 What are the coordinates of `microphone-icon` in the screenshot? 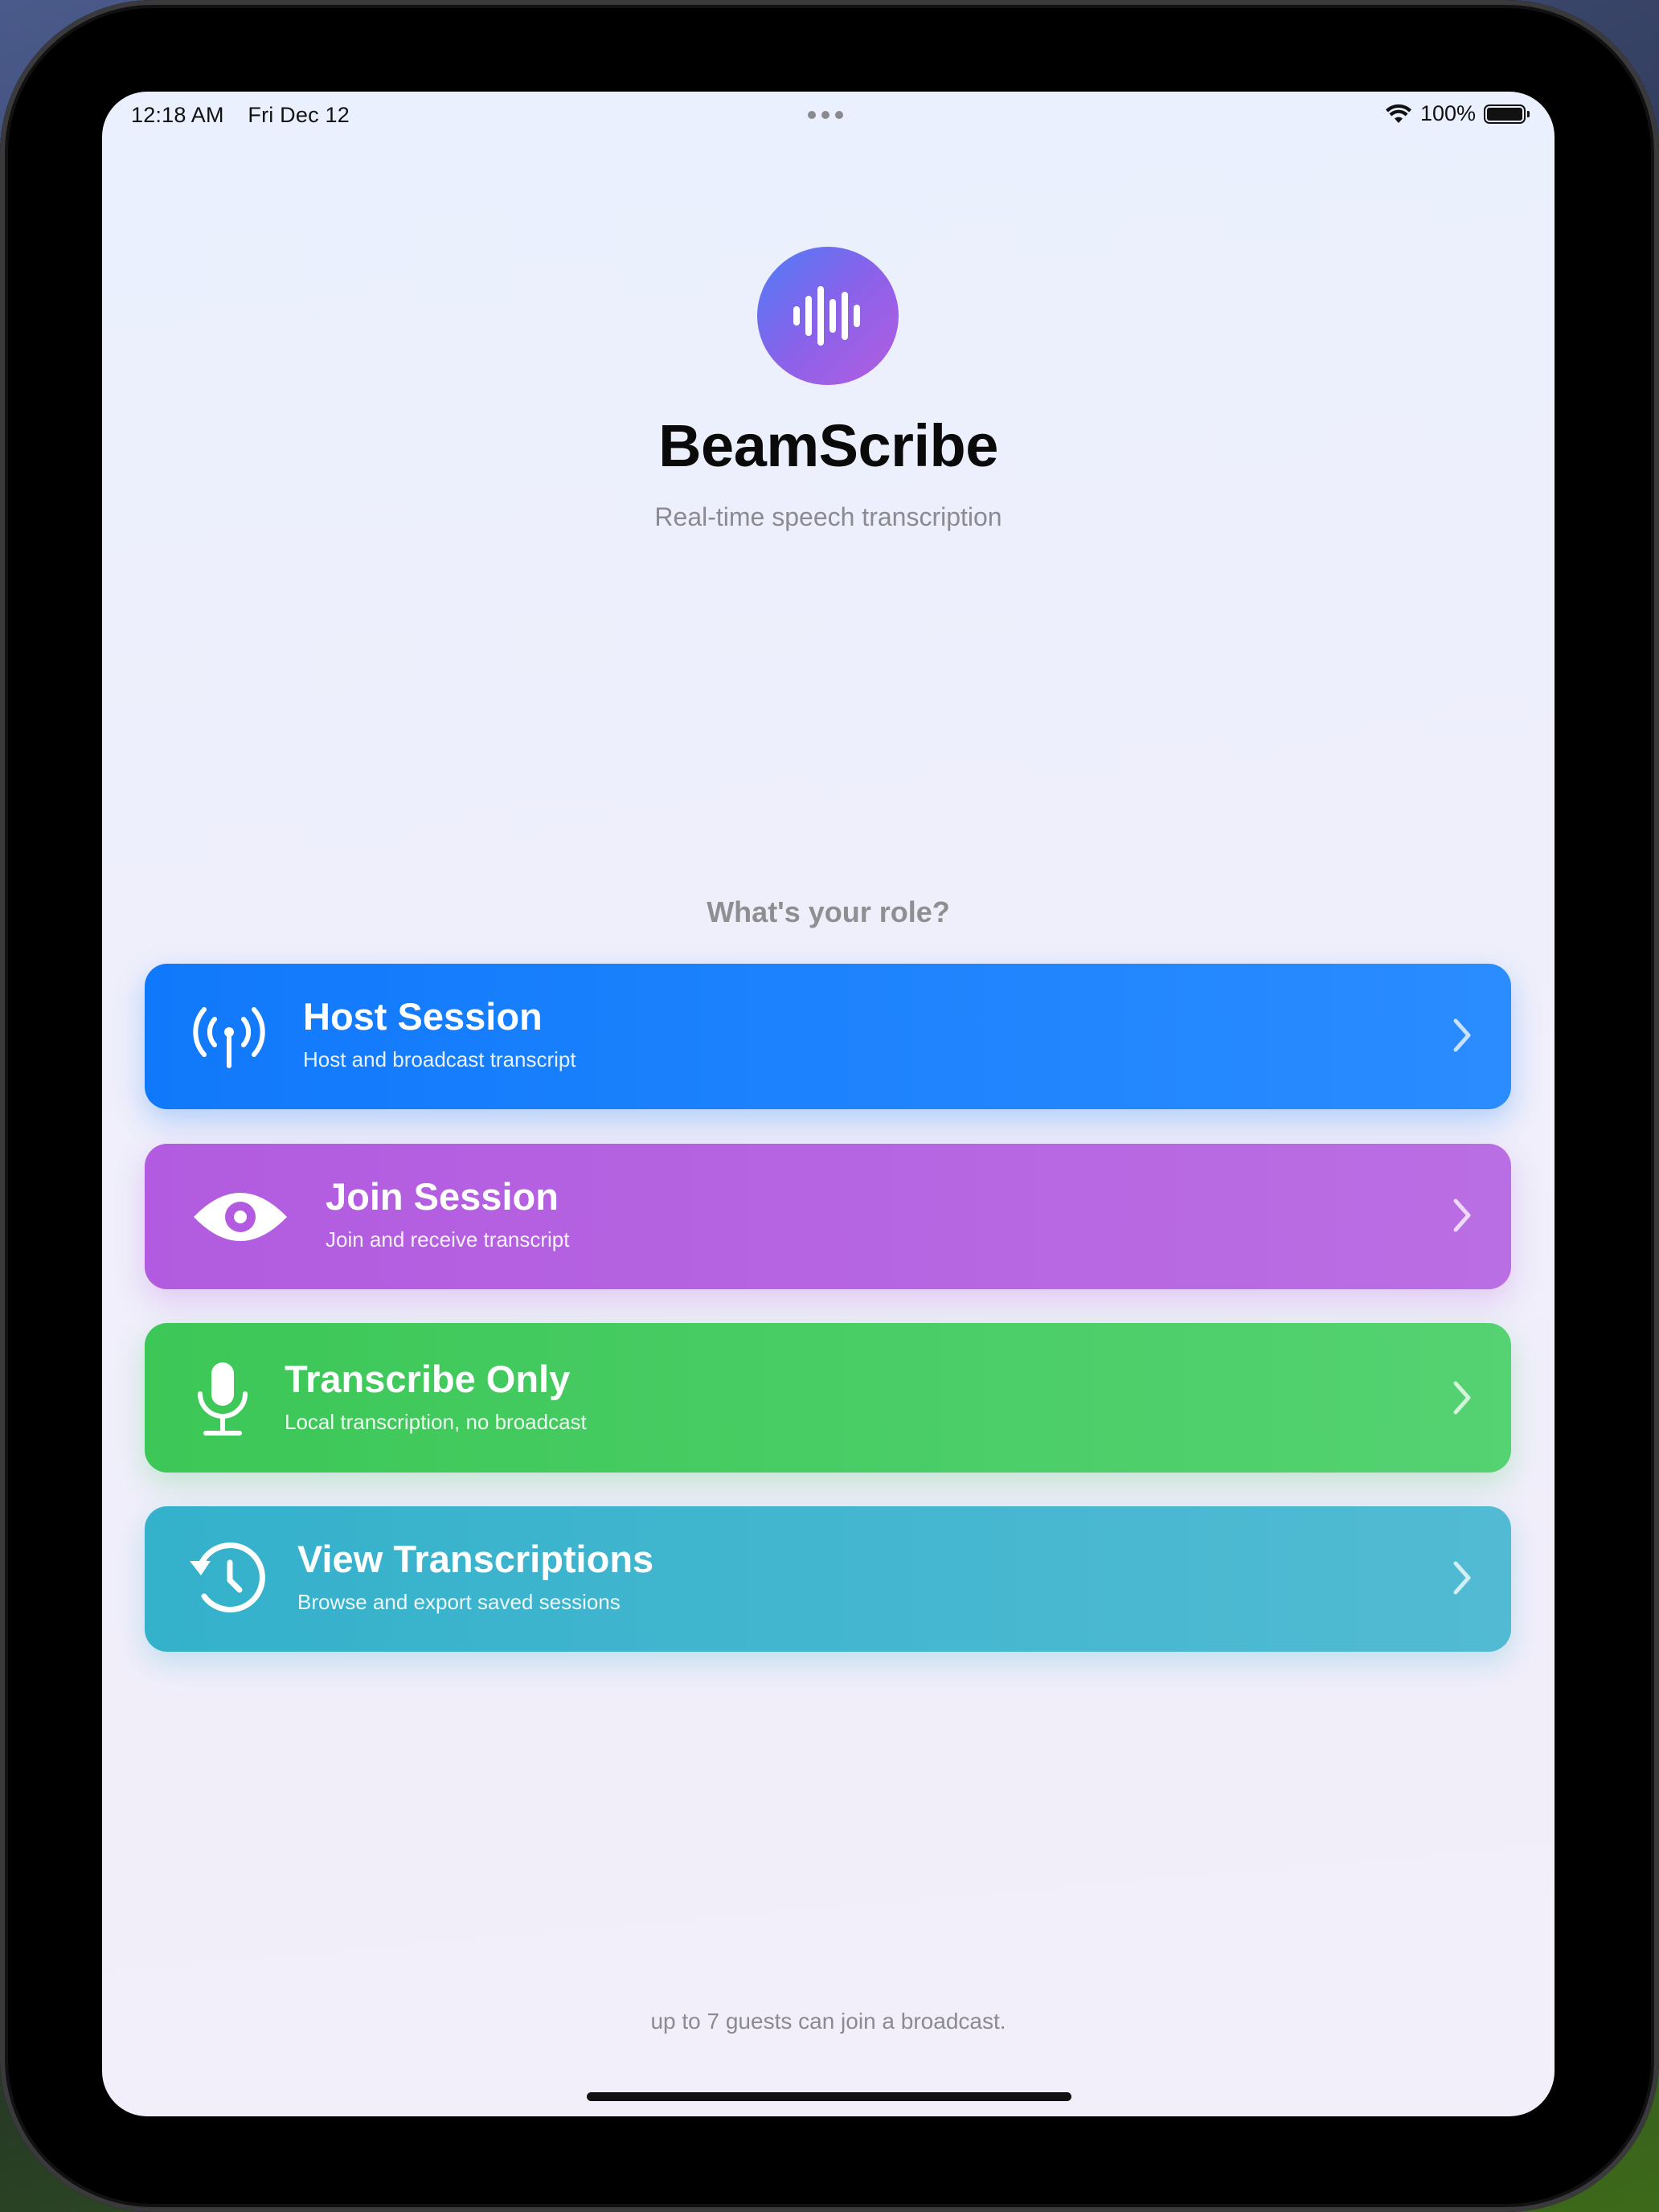 It's located at (223, 1398).